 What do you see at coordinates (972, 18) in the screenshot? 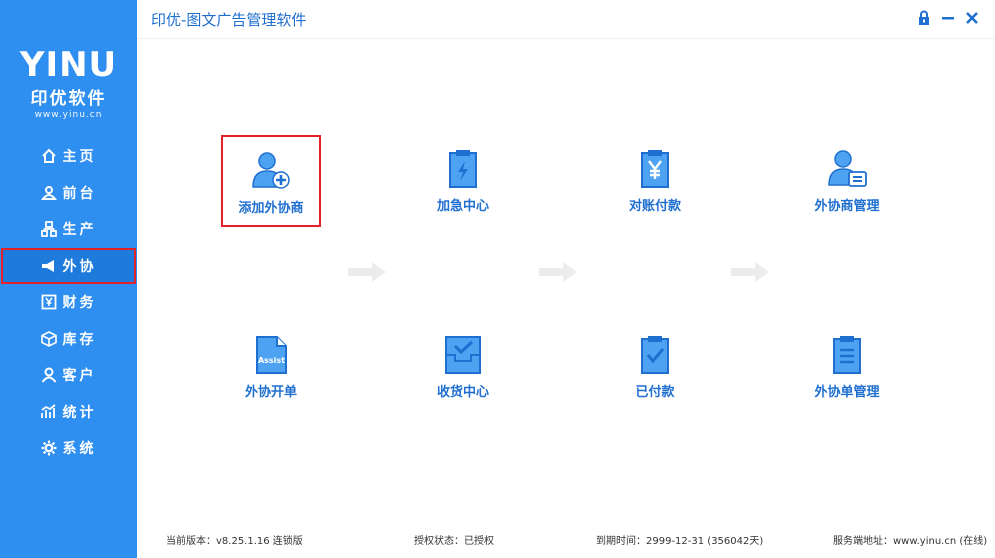
I see `close-icon` at bounding box center [972, 18].